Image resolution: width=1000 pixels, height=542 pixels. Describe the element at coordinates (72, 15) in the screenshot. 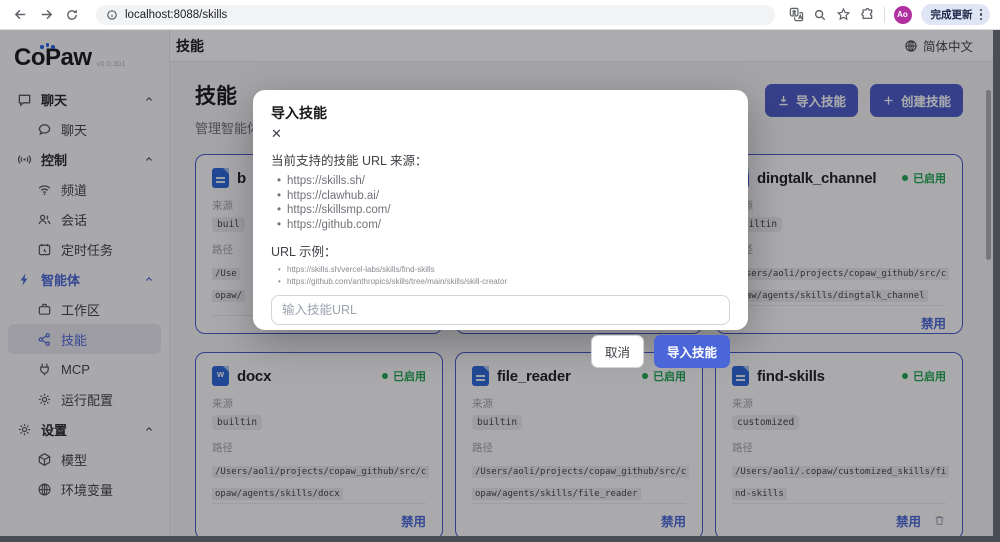

I see `reload-icon` at that location.